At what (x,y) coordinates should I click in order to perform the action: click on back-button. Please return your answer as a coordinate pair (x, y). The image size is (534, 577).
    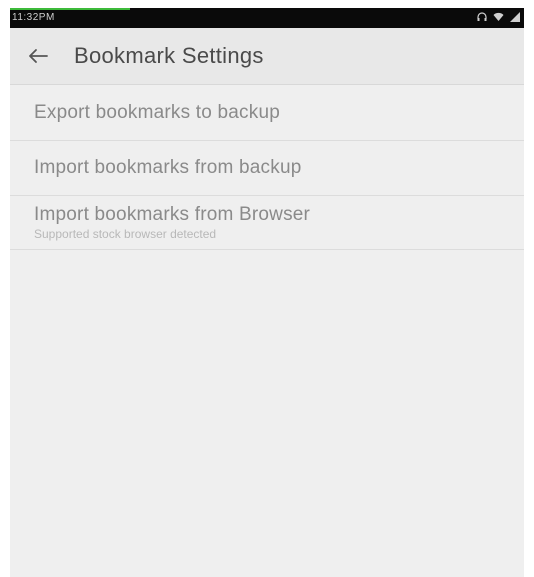
    Looking at the image, I should click on (38, 56).